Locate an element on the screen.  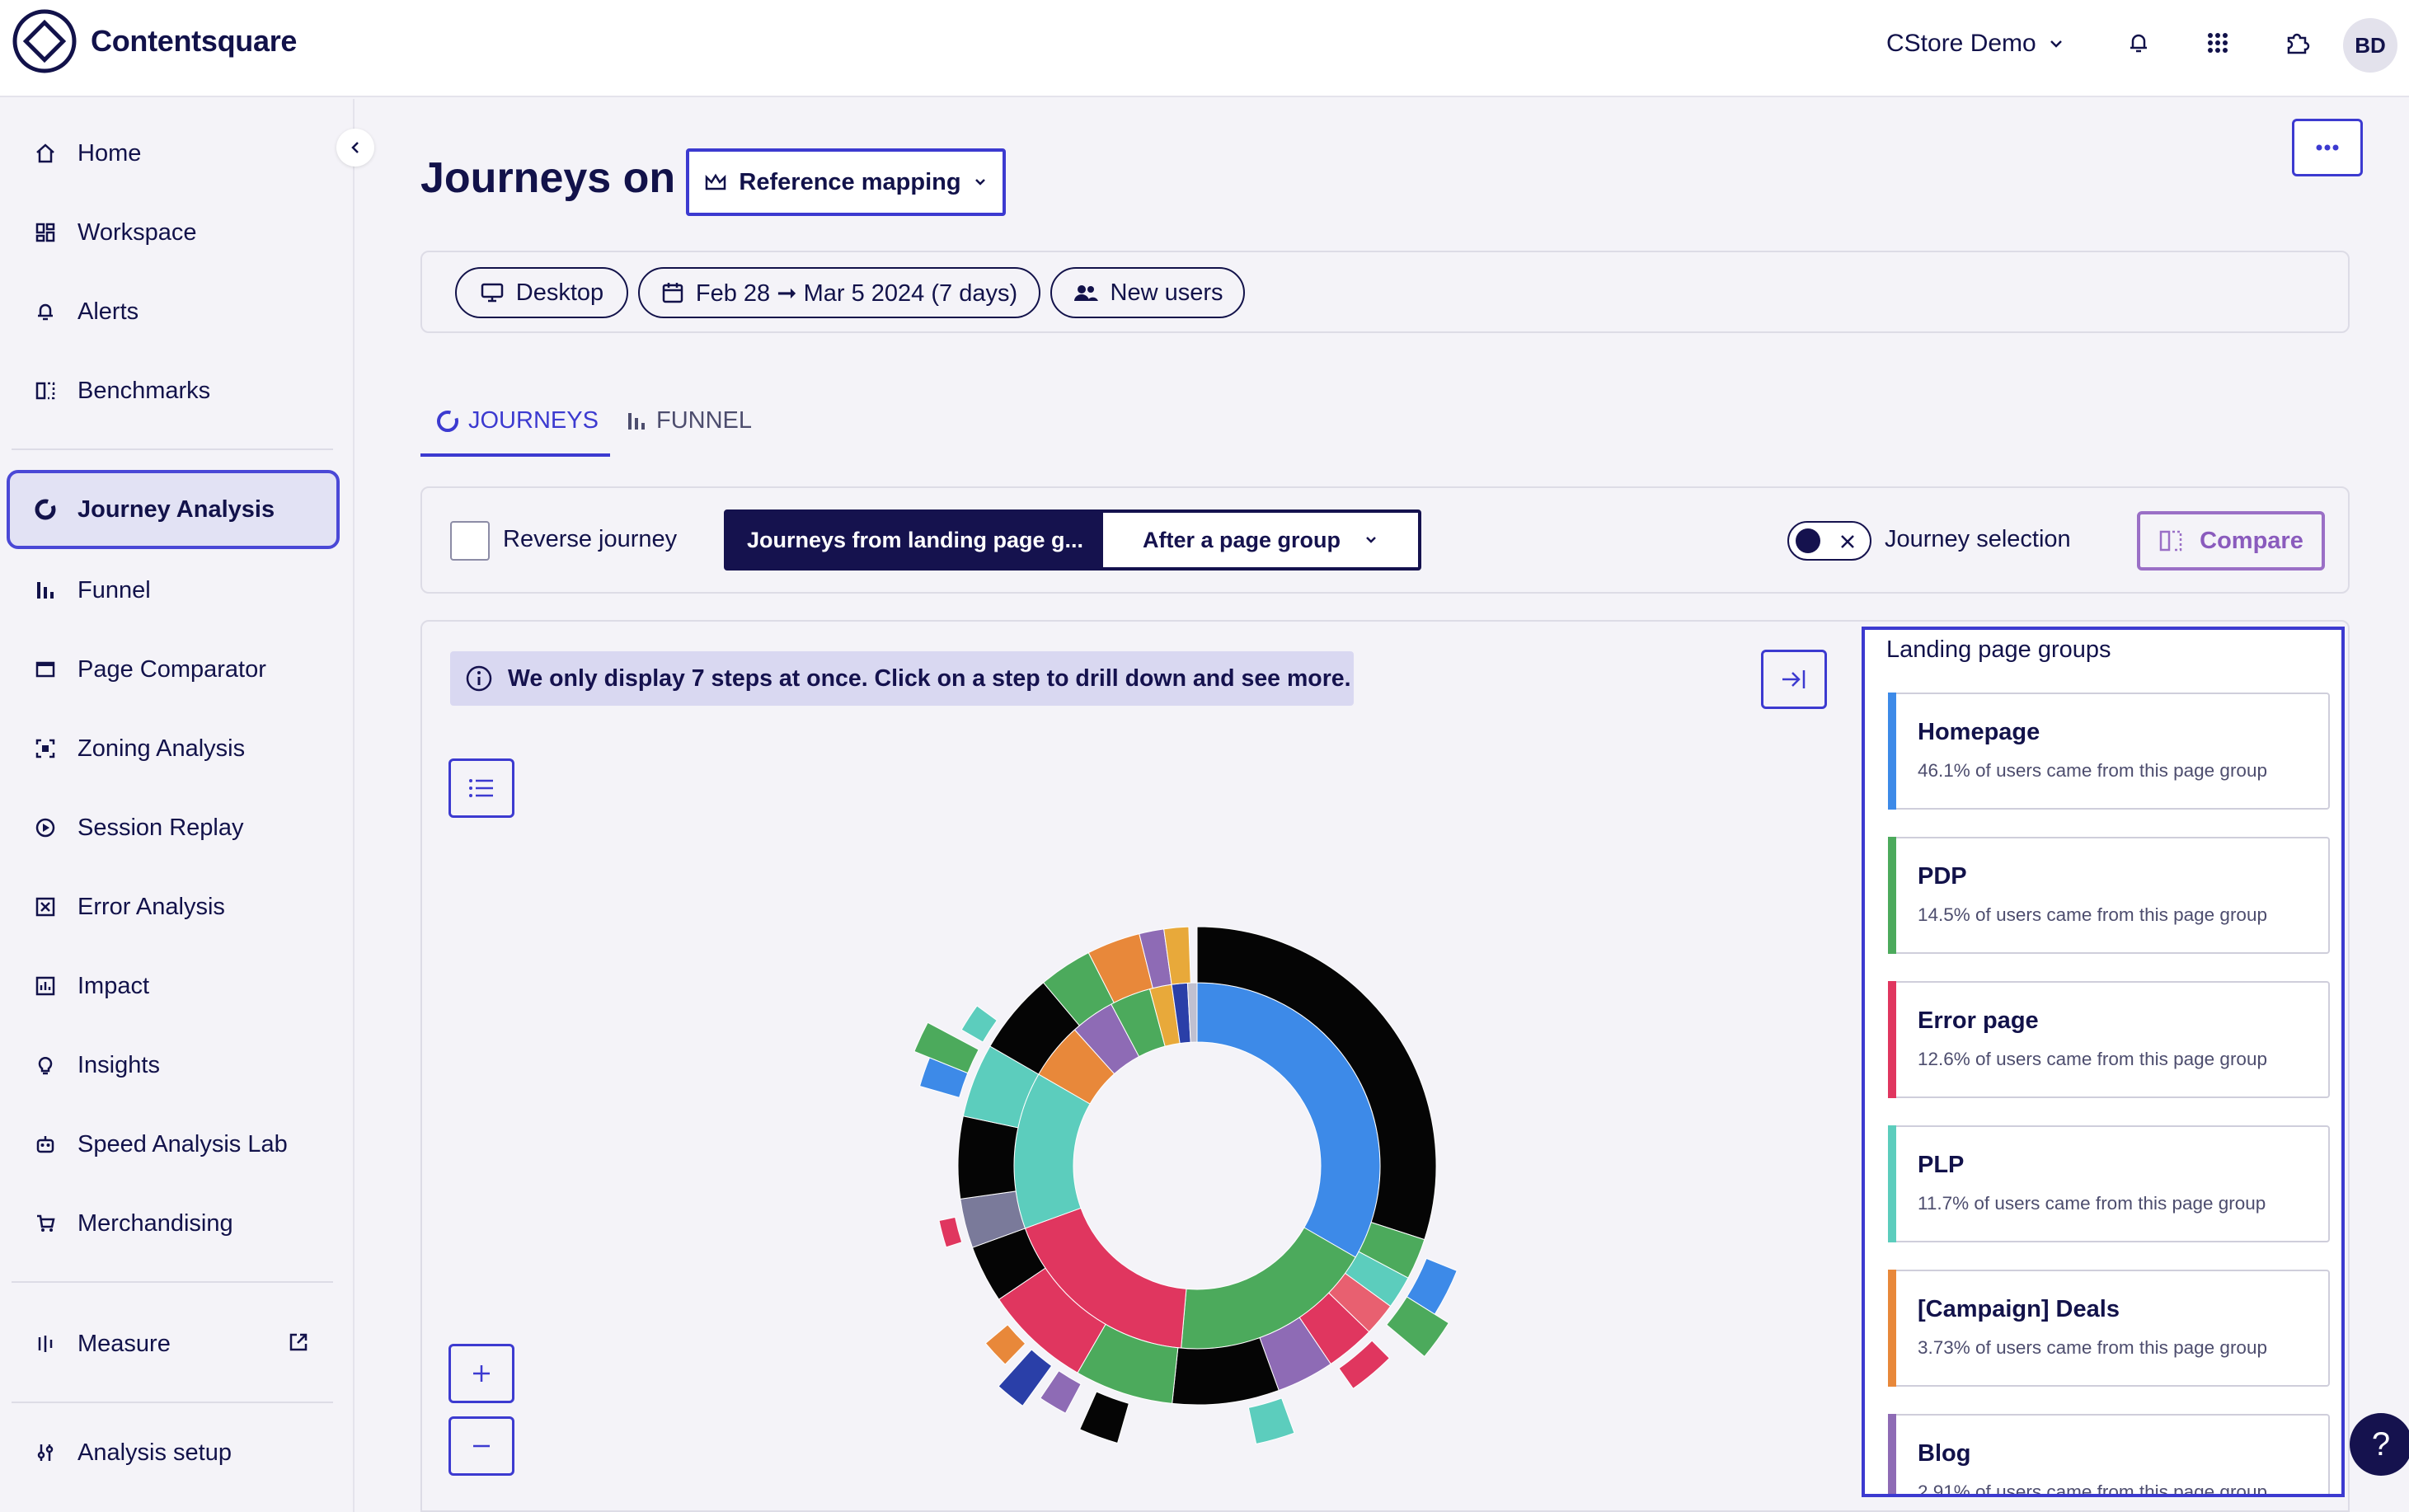
help-button: ? is located at coordinates (2379, 1444).